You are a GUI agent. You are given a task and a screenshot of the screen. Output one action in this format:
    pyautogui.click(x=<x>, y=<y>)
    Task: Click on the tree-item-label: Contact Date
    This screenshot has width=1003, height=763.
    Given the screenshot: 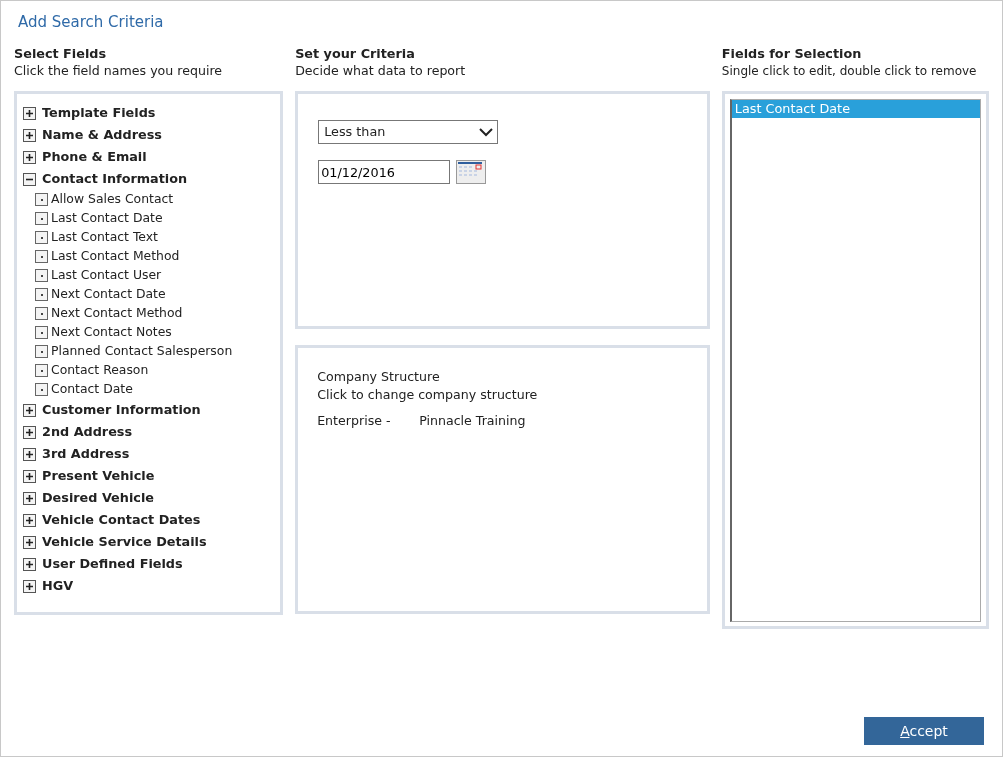 What is the action you would take?
    pyautogui.click(x=92, y=389)
    